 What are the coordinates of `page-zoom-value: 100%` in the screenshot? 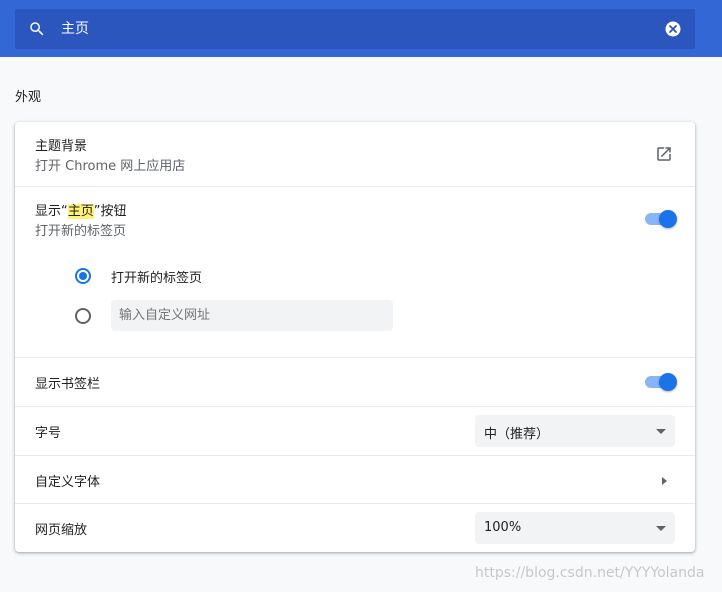 It's located at (503, 527).